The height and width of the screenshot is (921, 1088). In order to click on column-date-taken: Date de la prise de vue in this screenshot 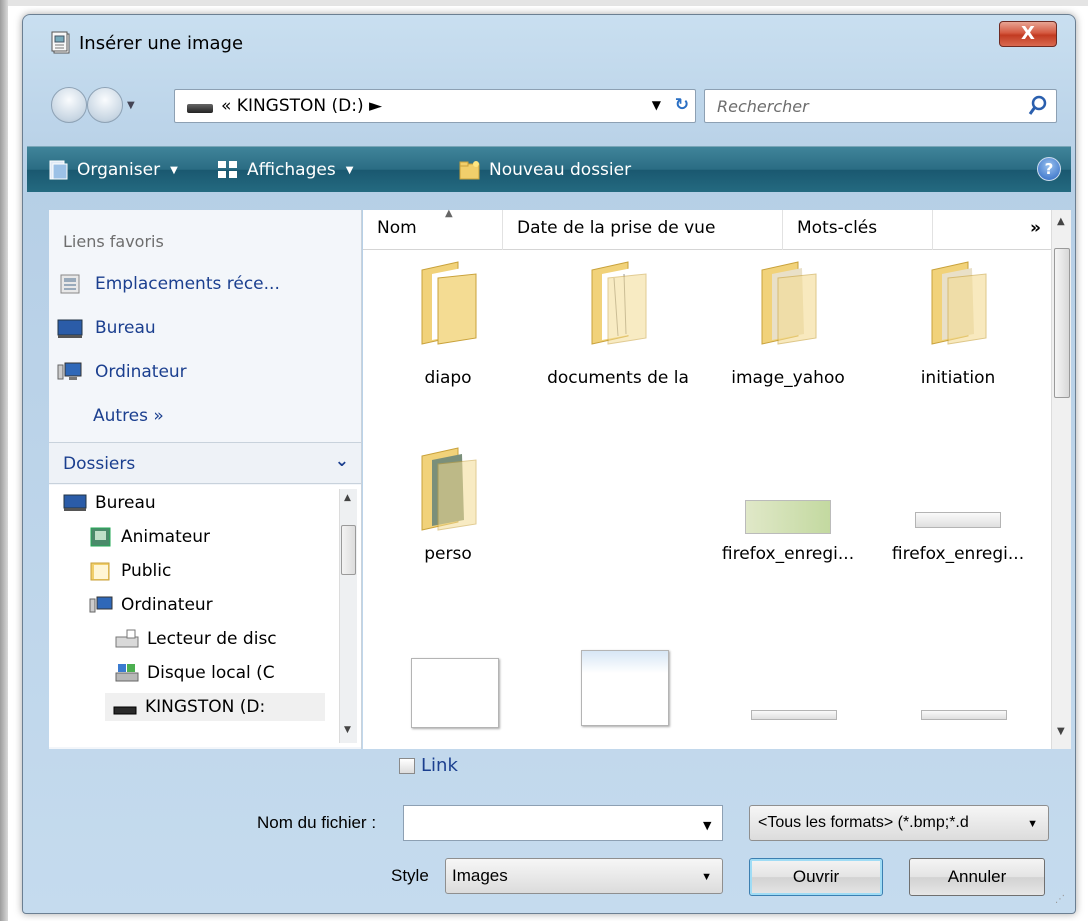, I will do `click(643, 230)`.